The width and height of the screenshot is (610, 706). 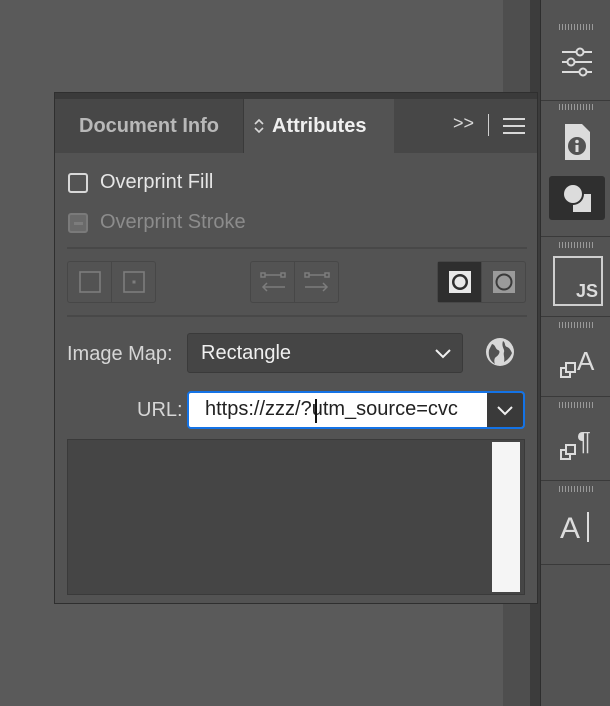 I want to click on paragraph-style-icon: ¶, so click(x=577, y=442).